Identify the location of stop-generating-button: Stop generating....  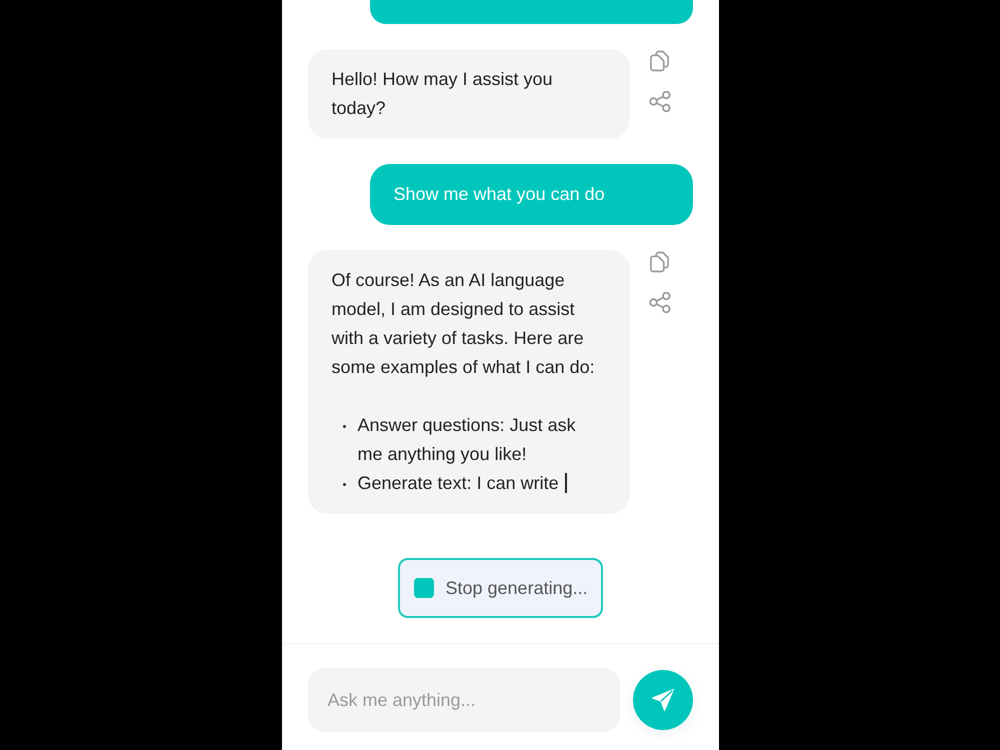
(500, 588).